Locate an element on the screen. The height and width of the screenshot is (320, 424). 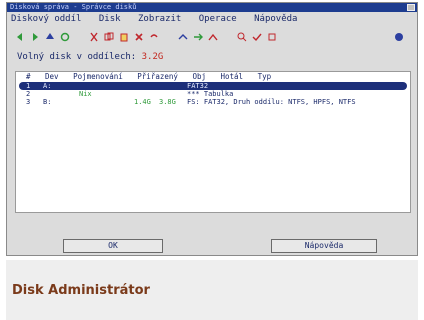
menu-item-operations: Operace is located at coordinates (218, 19).